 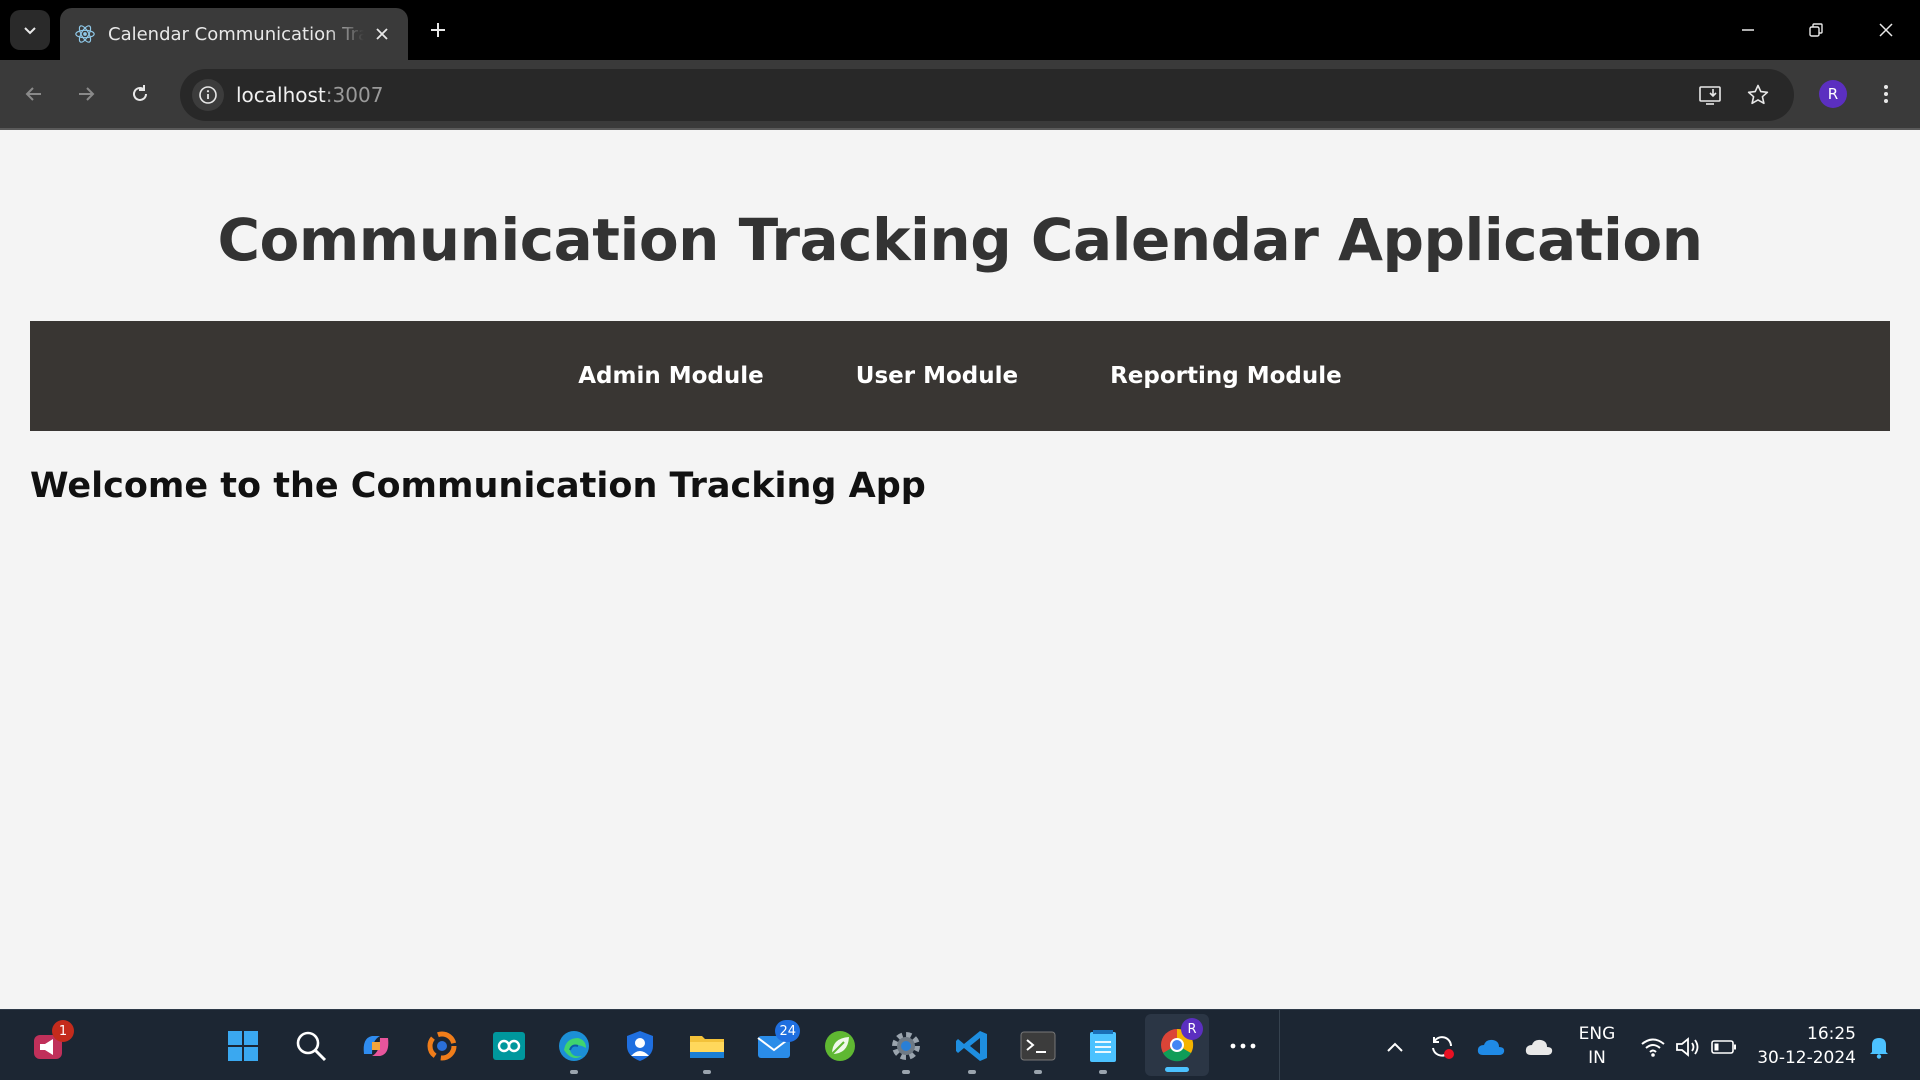 I want to click on notepad-icon, so click(x=1103, y=1046).